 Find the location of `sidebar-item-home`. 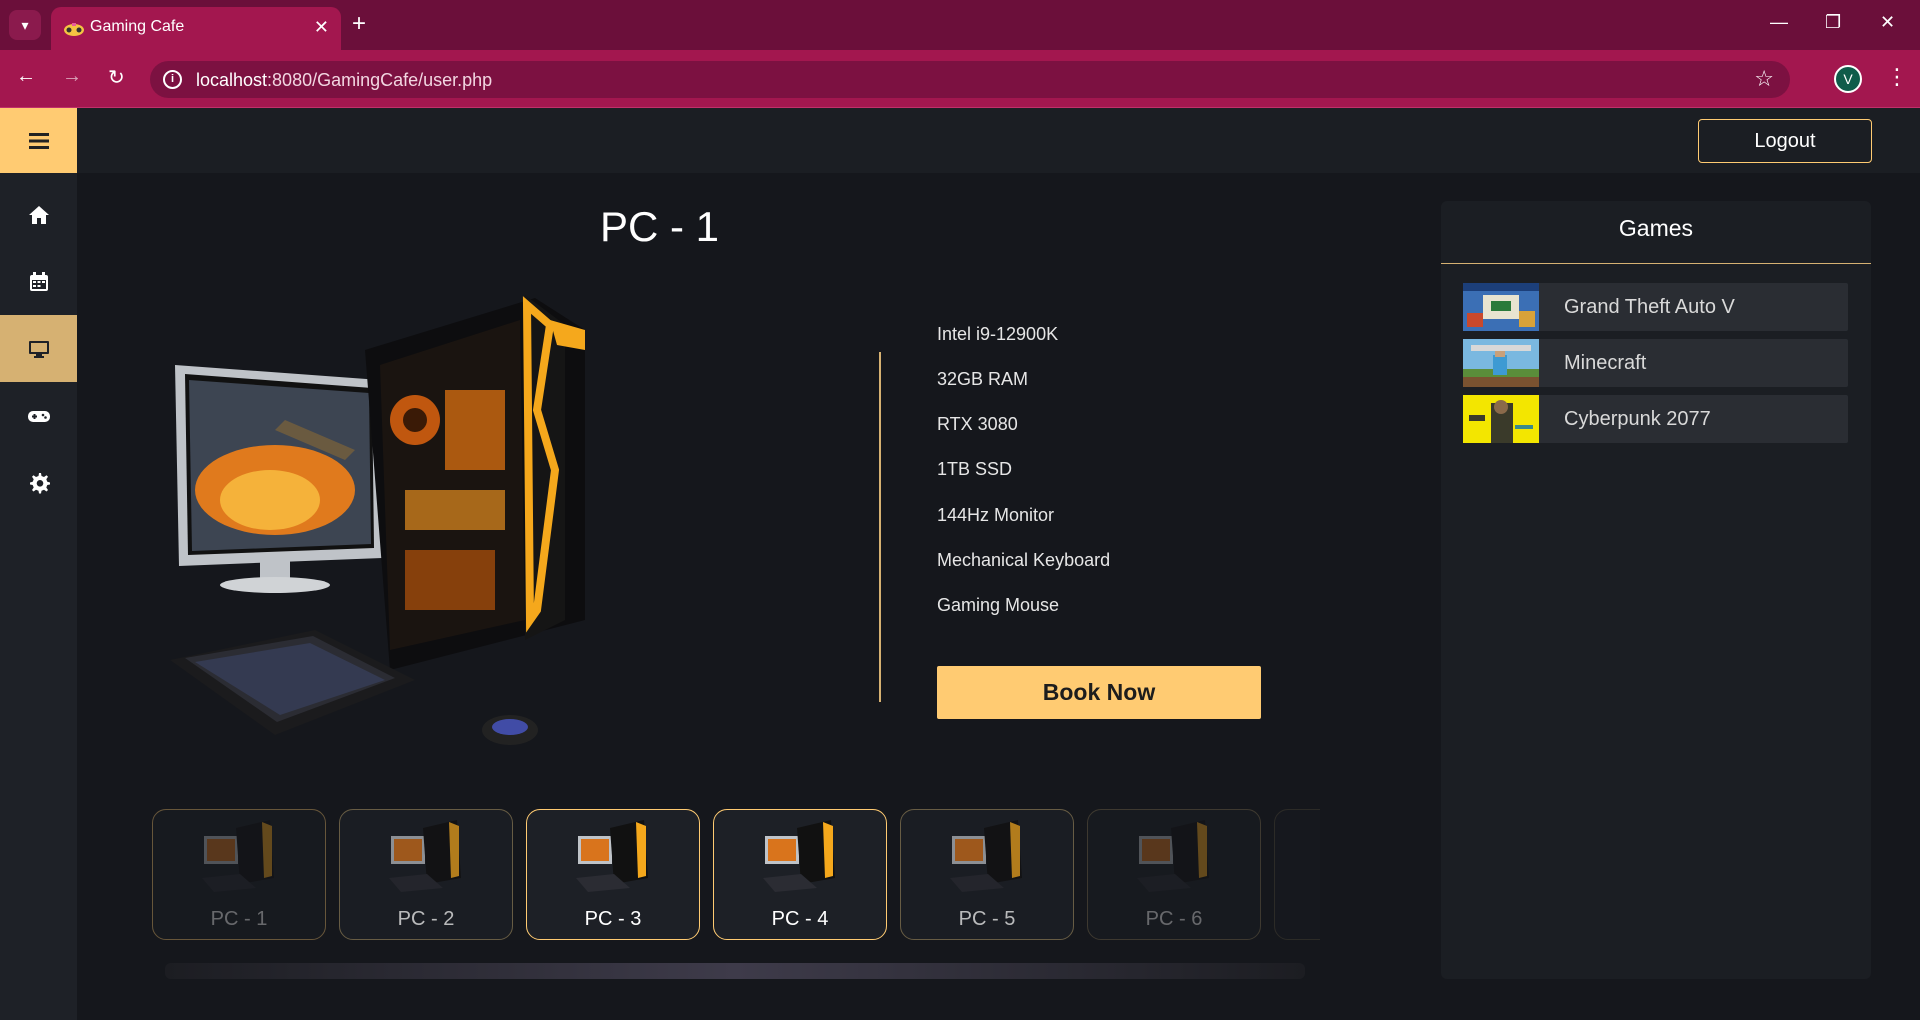

sidebar-item-home is located at coordinates (38, 214).